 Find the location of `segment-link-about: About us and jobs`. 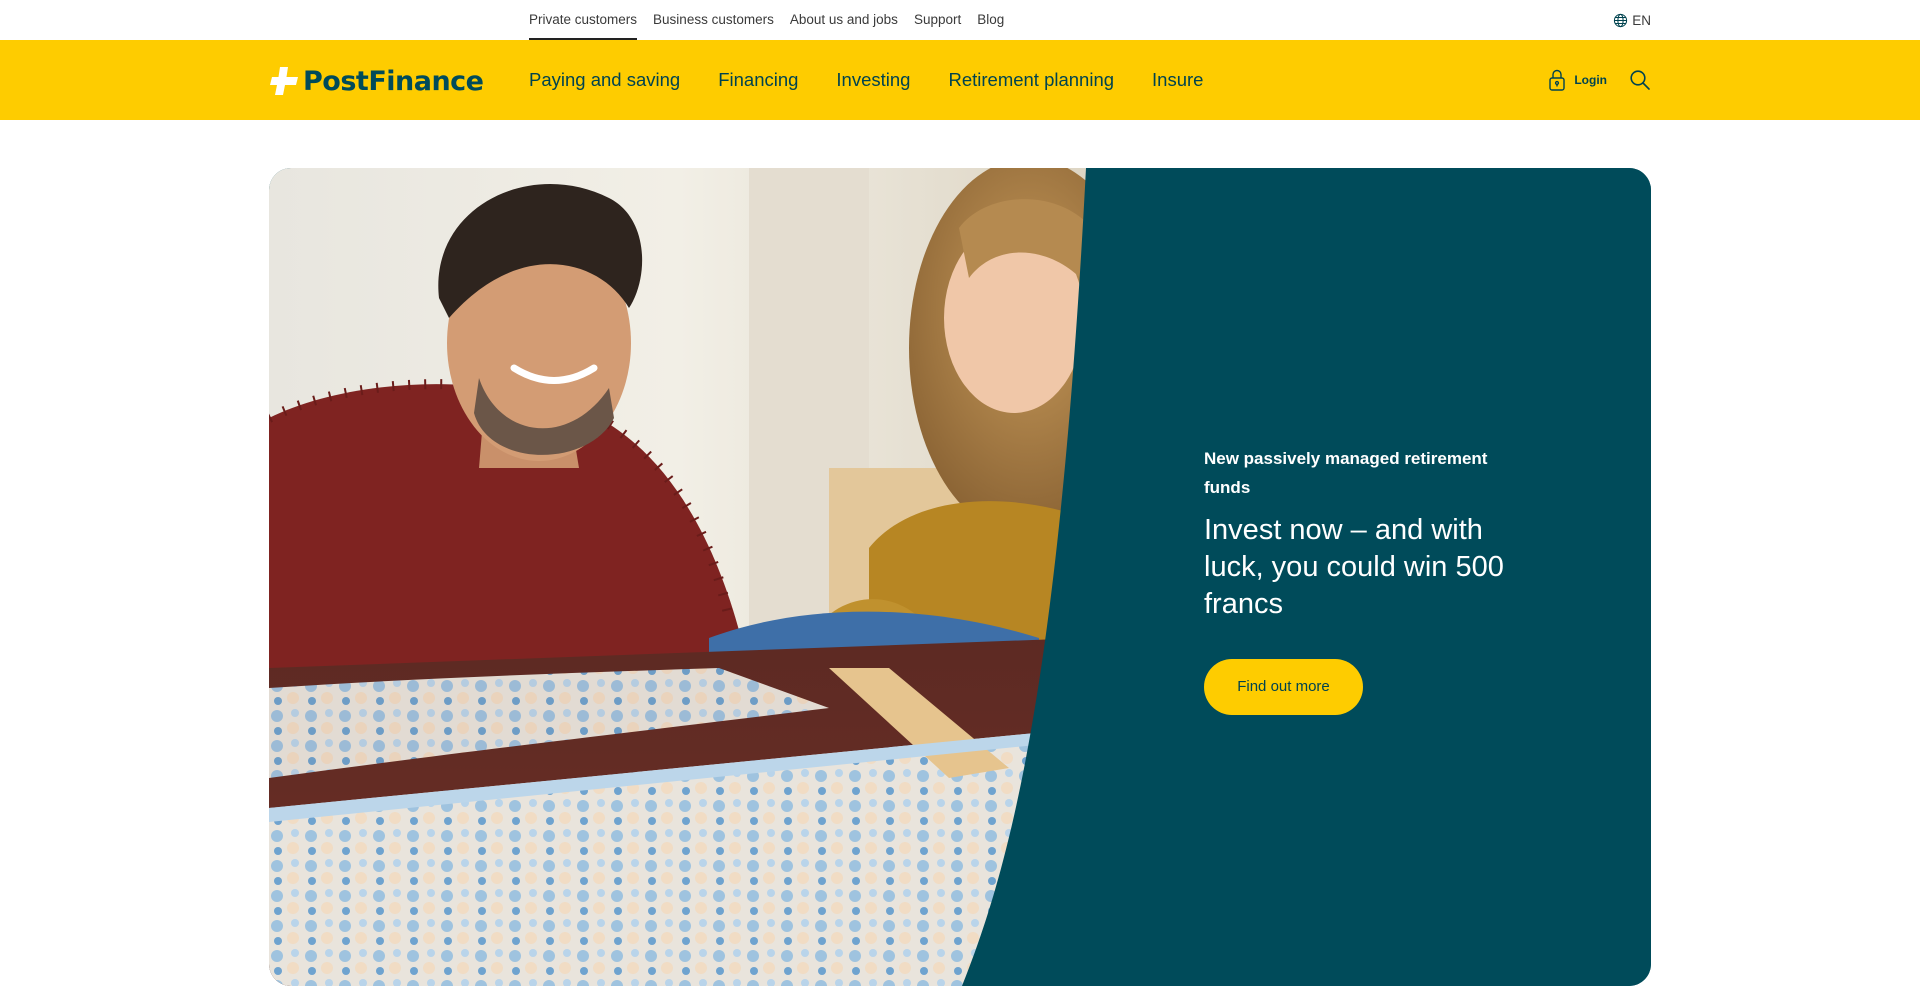

segment-link-about: About us and jobs is located at coordinates (844, 20).